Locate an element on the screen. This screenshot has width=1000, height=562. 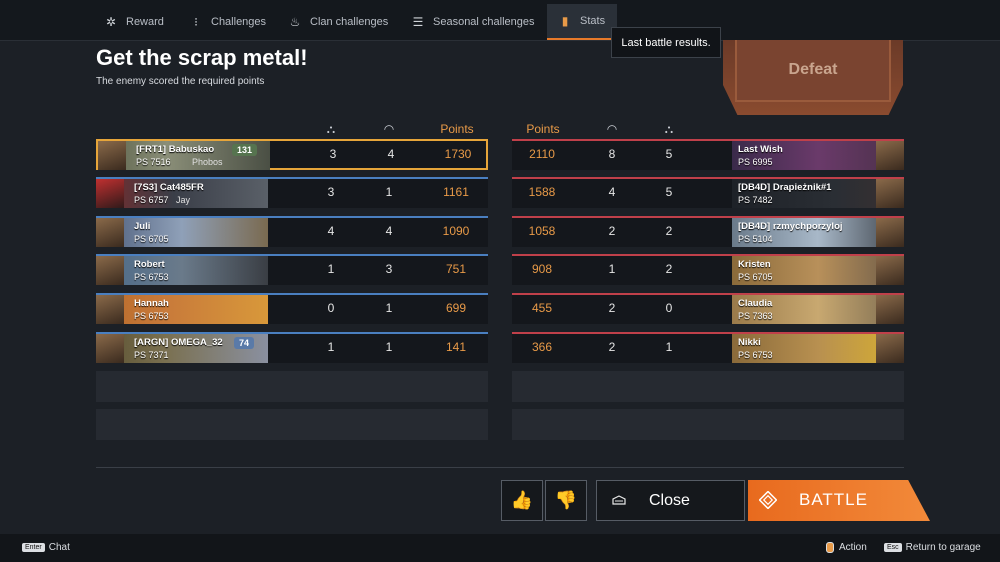
tab-stats: ▮ Stats is located at coordinates (582, 22).